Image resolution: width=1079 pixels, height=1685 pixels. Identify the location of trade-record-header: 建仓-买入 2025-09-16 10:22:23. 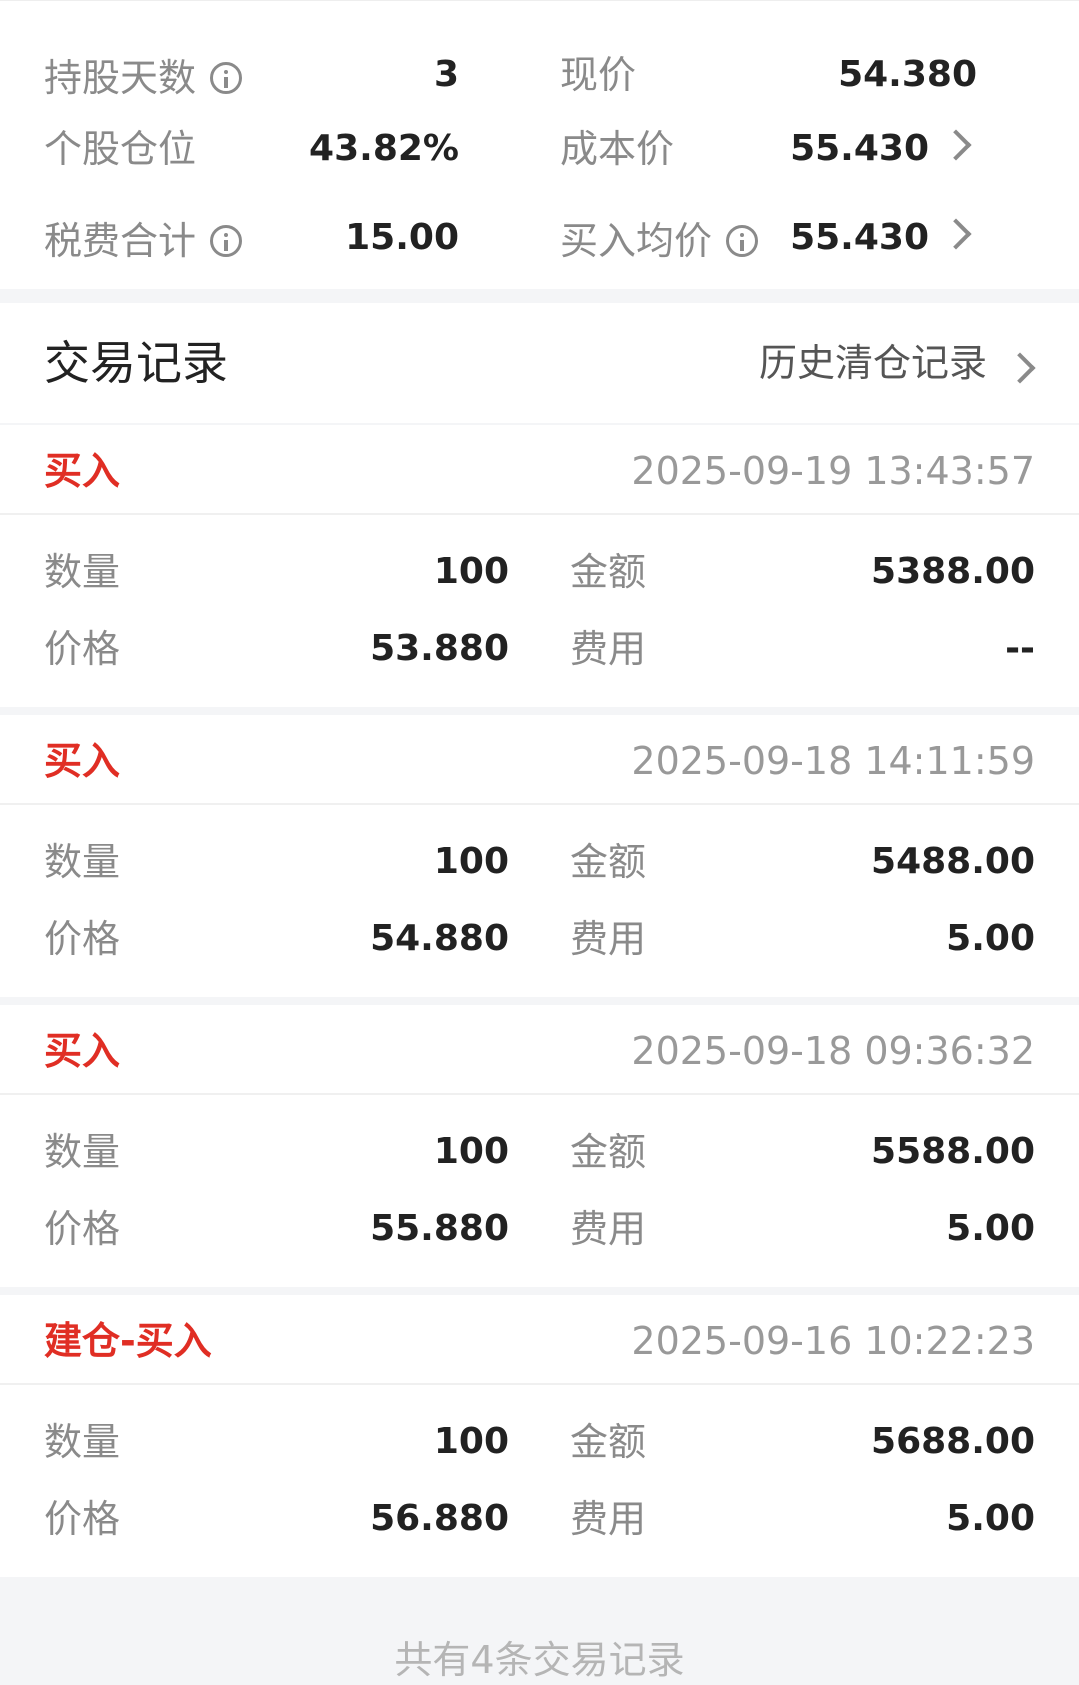
(539, 1340).